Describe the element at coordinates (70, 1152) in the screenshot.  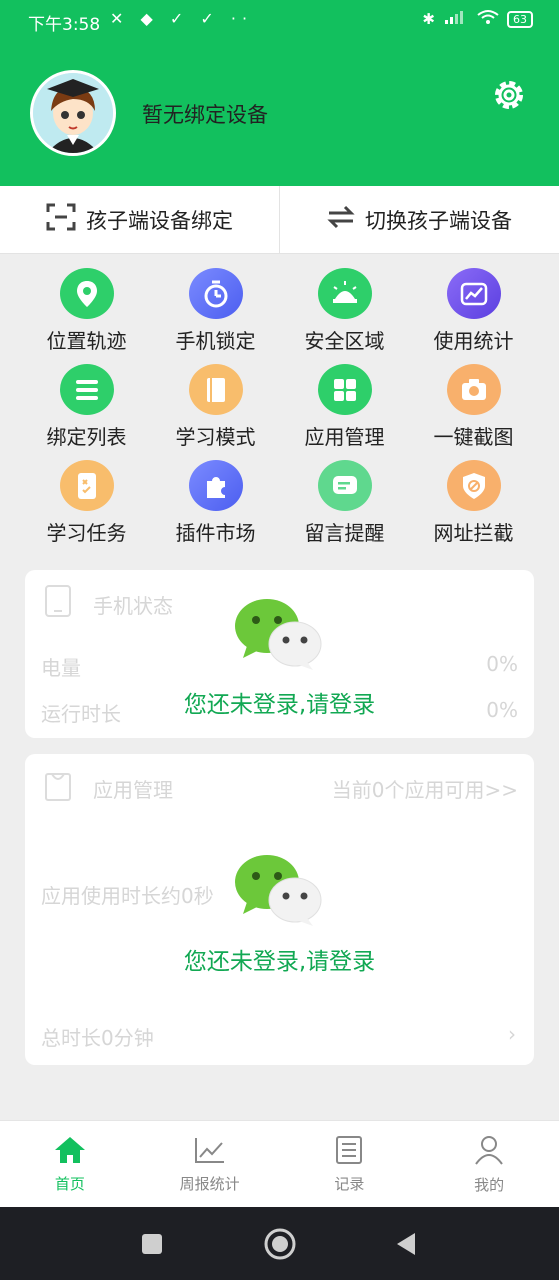
I see `home-icon` at that location.